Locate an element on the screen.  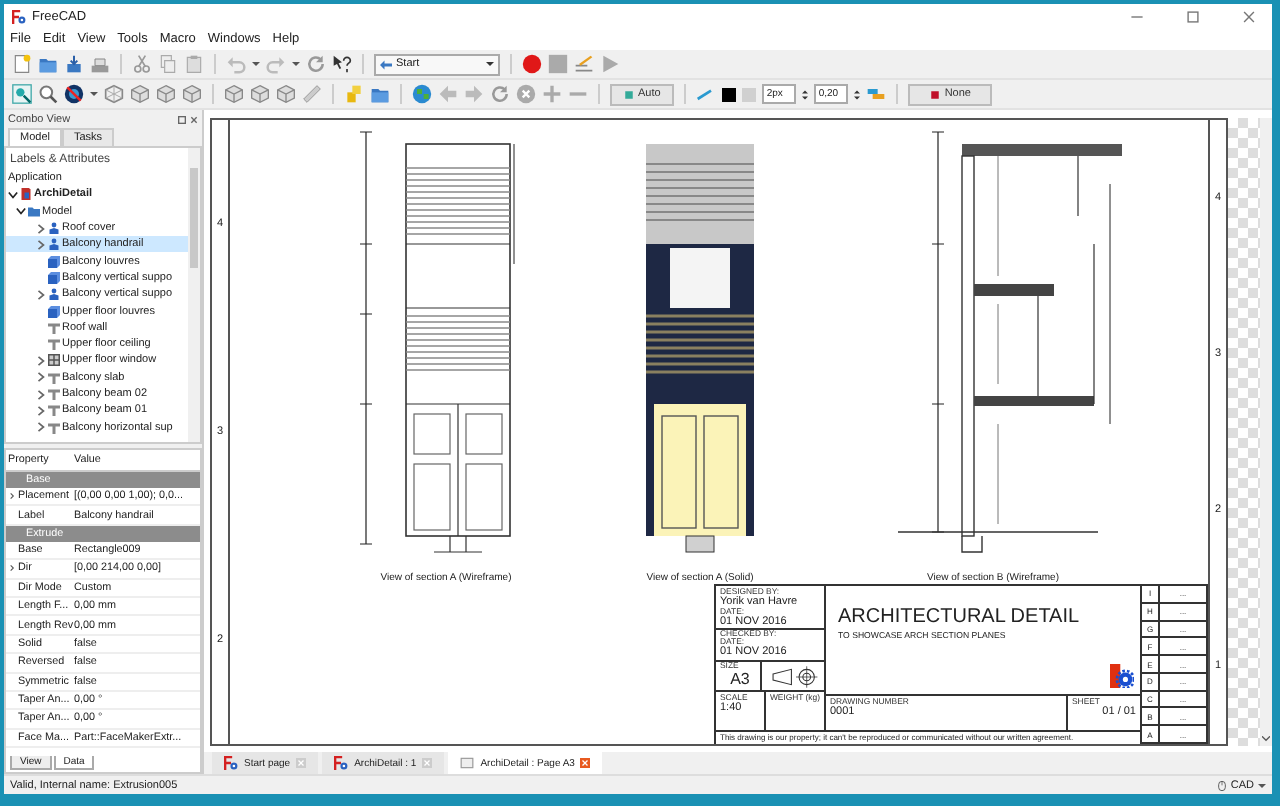
line-color-swatch is located at coordinates (729, 94).